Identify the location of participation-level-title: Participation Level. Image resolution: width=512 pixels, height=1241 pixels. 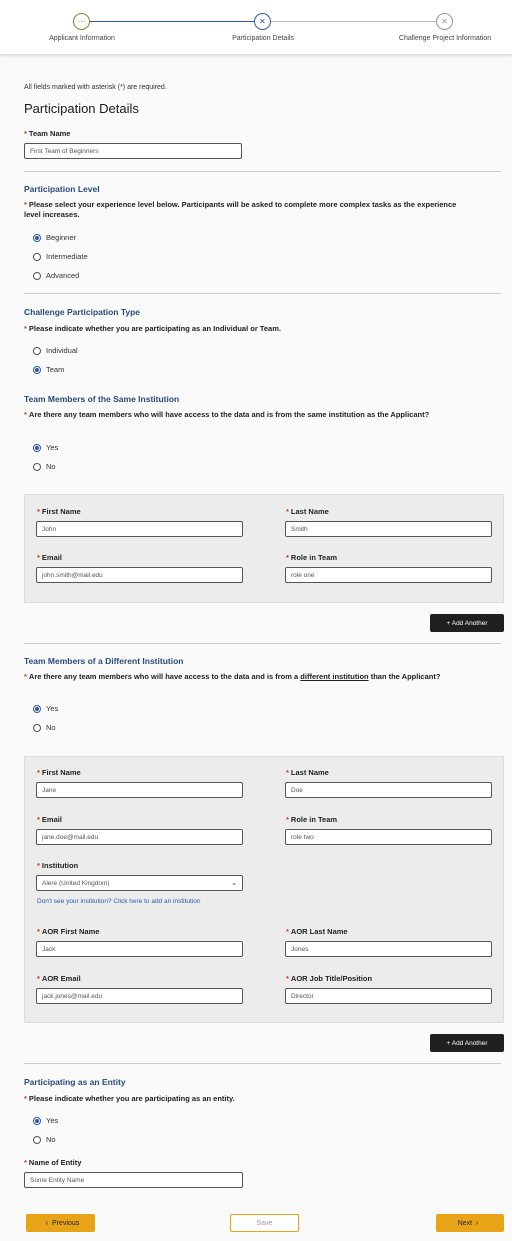
(62, 189).